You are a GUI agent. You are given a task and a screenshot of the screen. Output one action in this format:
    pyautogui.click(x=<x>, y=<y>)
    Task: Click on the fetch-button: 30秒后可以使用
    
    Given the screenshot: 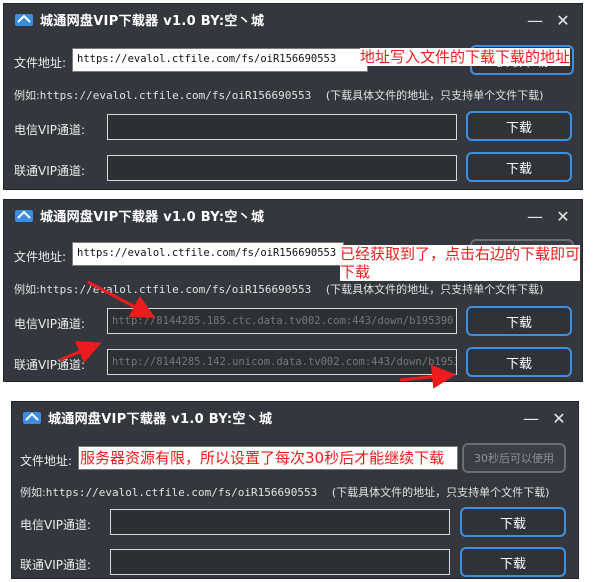 What is the action you would take?
    pyautogui.click(x=514, y=458)
    